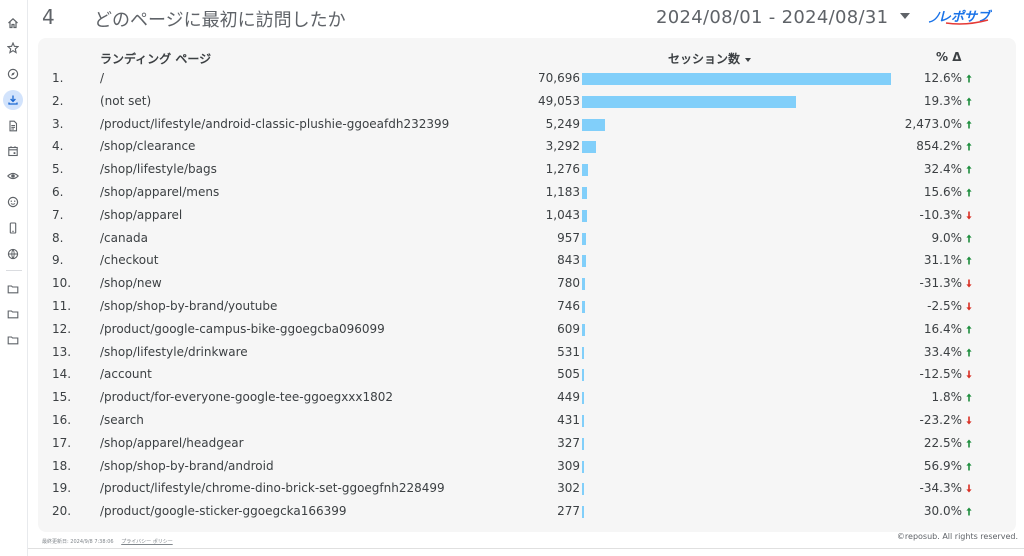 The image size is (1024, 556). Describe the element at coordinates (905, 16) in the screenshot. I see `chevron-down-icon` at that location.